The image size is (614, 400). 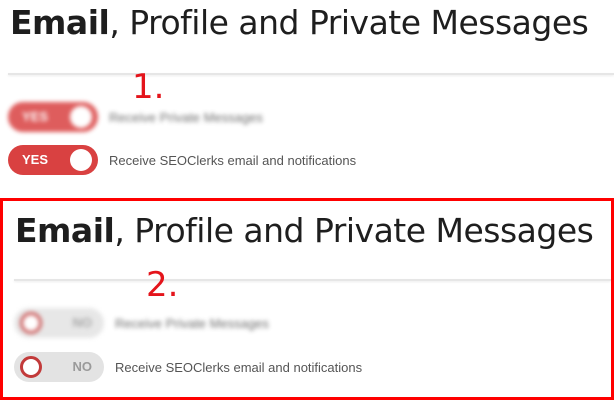 I want to click on private-messages-toggle: YES, so click(x=53, y=117).